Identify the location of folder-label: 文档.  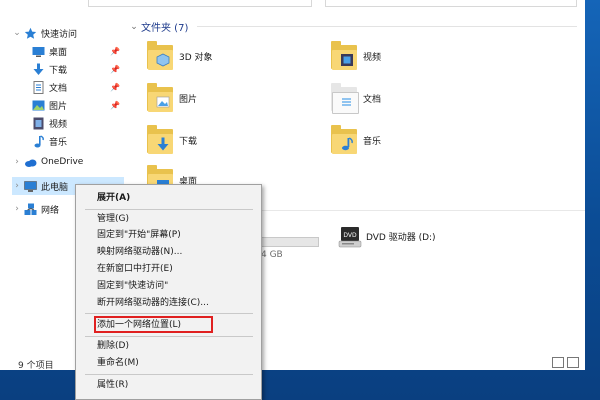
(372, 99).